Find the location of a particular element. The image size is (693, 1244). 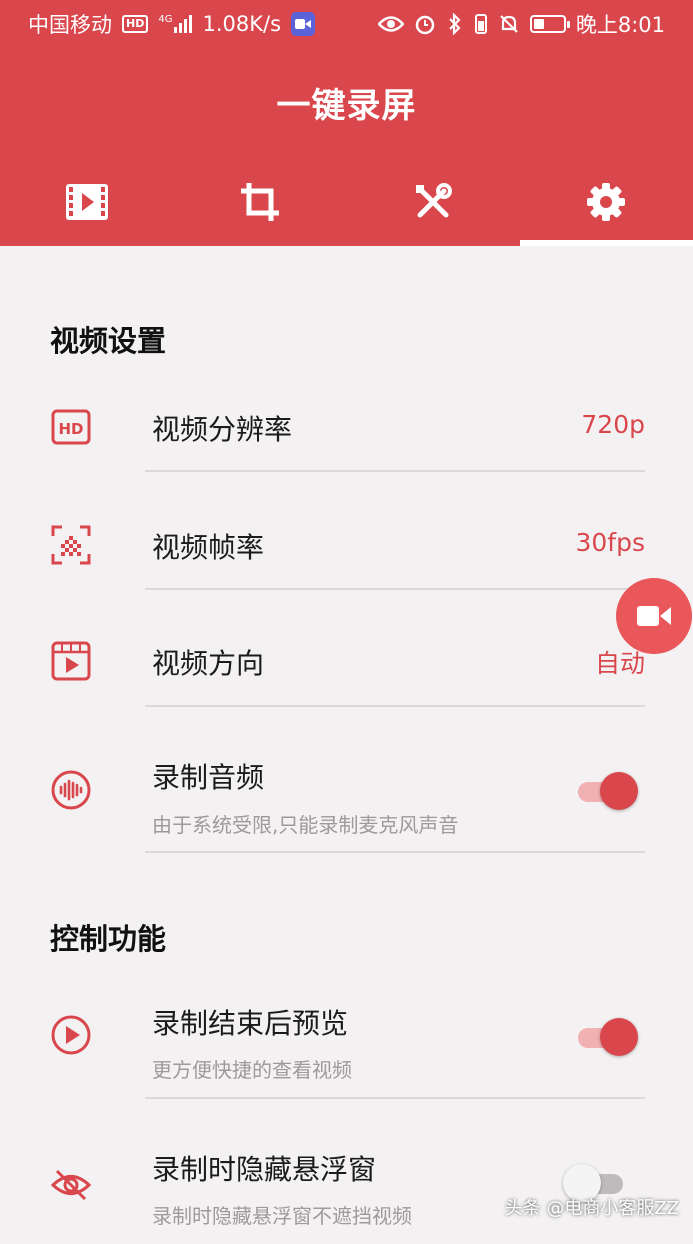

preview-after-label: 录制结束后预览 is located at coordinates (250, 1023).